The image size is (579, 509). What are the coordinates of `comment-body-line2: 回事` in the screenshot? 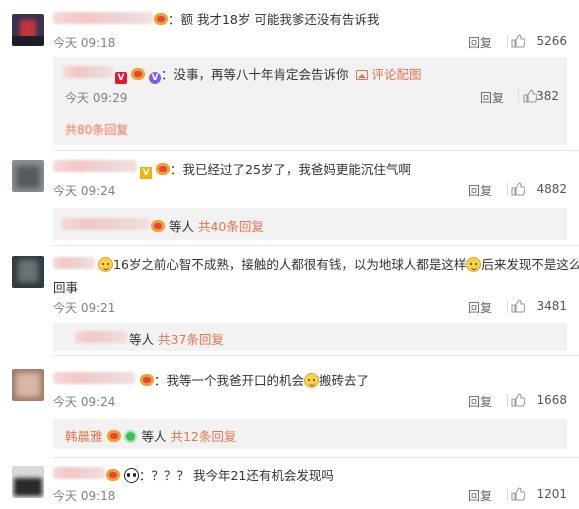 It's located at (310, 286).